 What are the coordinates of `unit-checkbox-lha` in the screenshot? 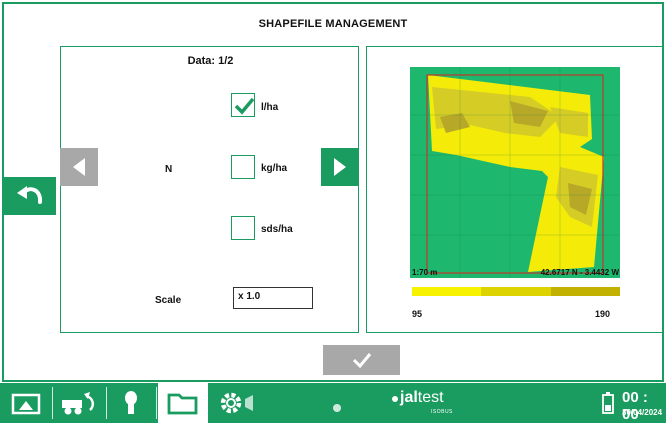 It's located at (243, 105).